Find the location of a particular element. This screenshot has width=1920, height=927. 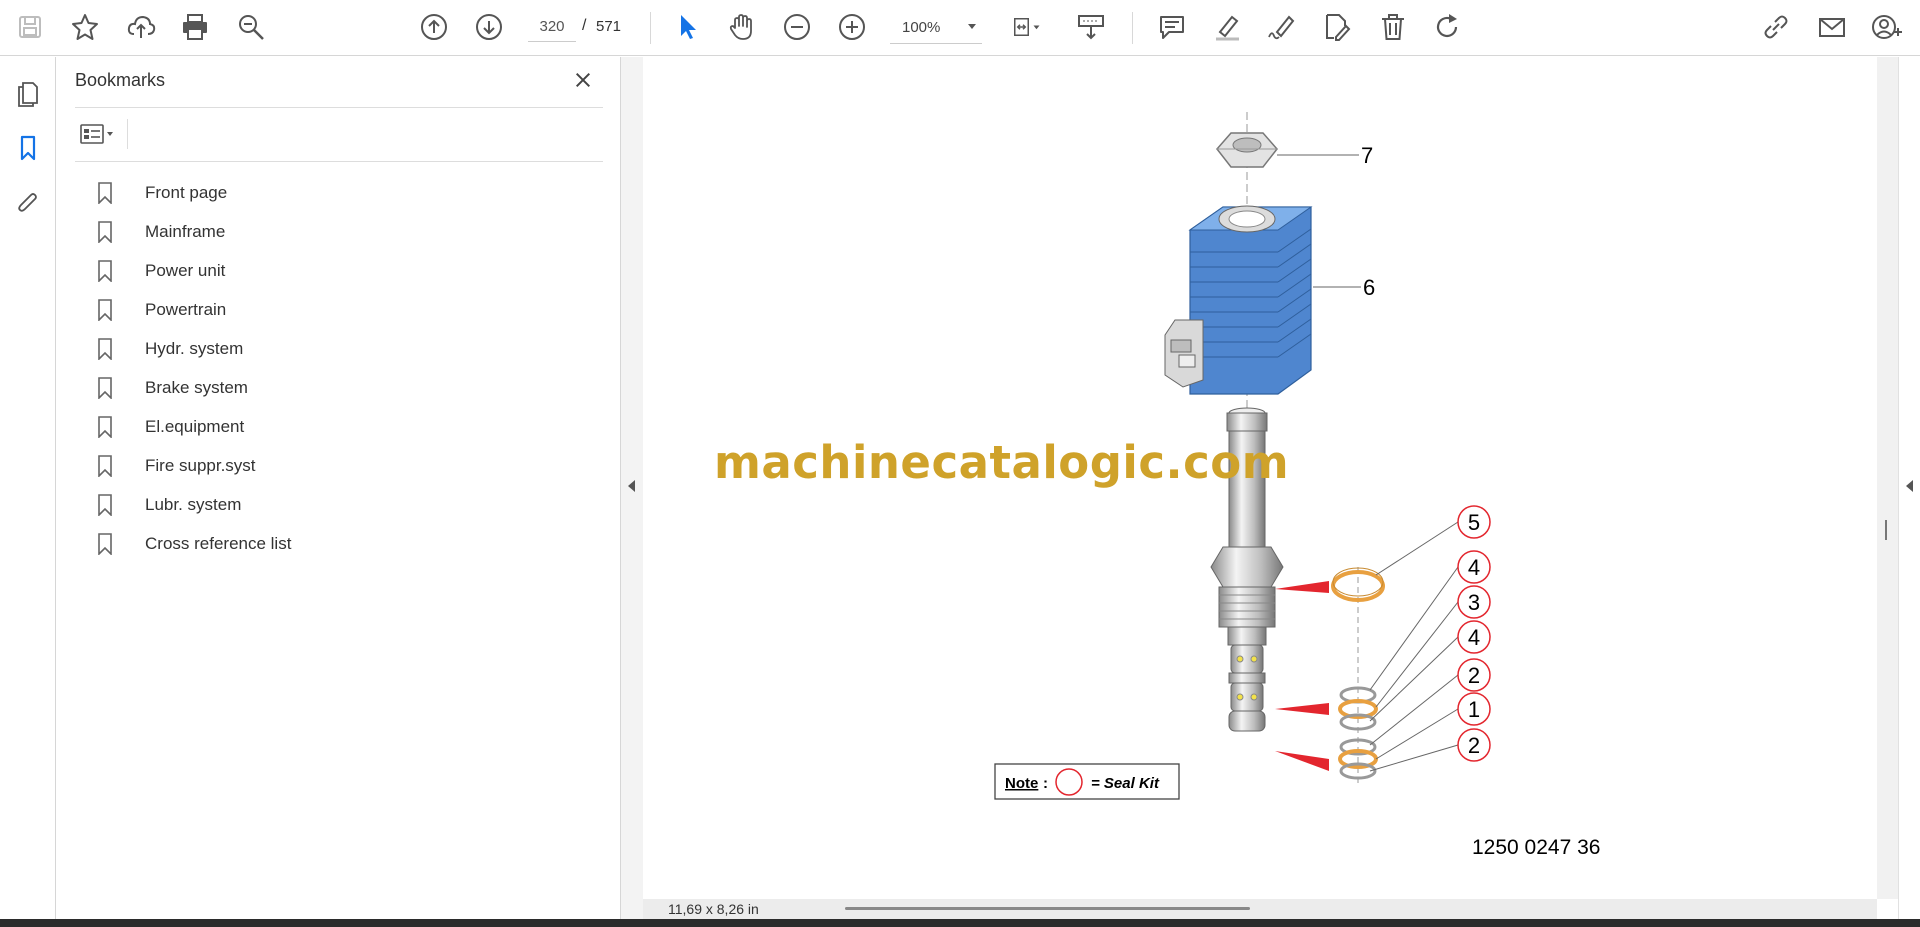

attachments-icon is located at coordinates (28, 203).